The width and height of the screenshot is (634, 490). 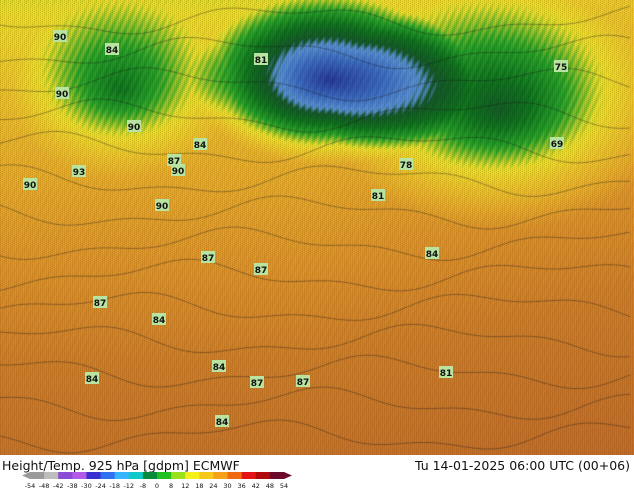 I want to click on colorbar-tick-label: -12, so click(x=128, y=485).